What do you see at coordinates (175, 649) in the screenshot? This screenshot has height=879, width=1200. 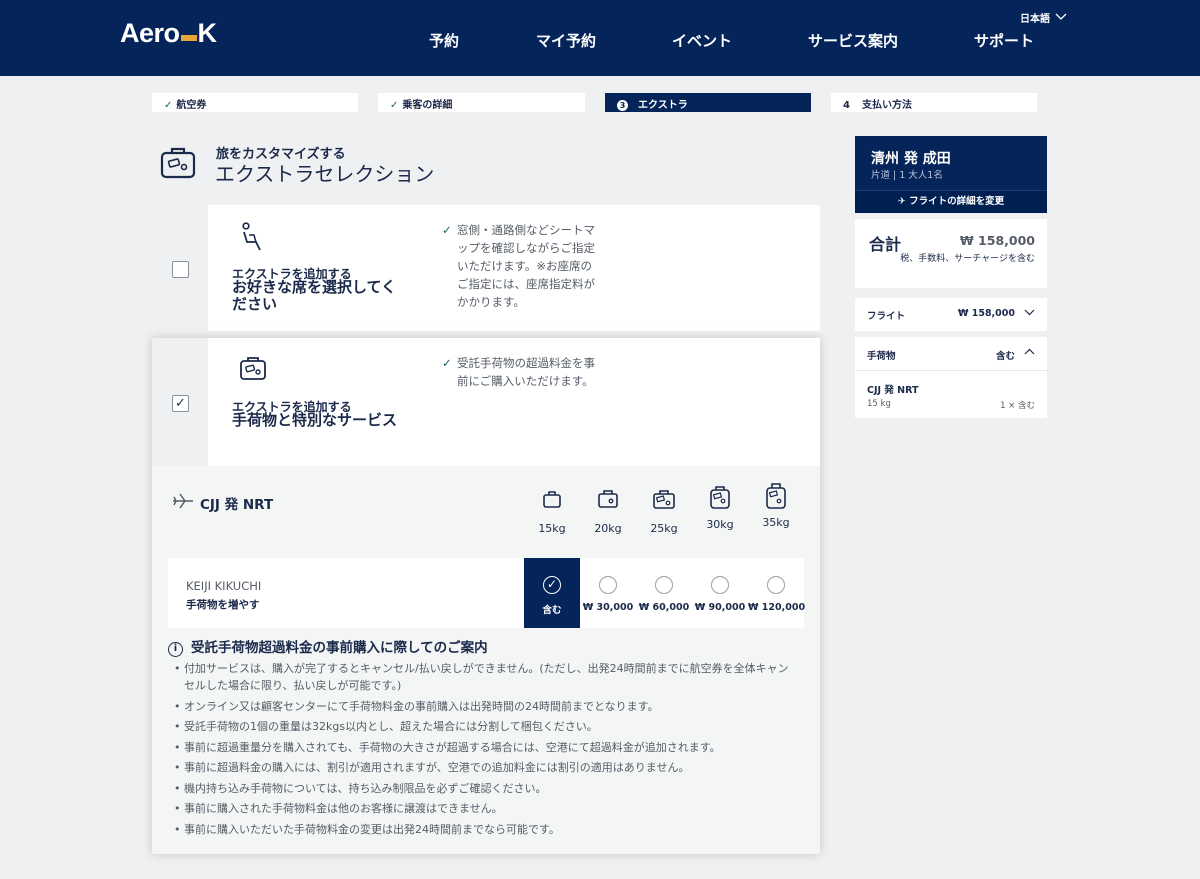 I see `info-icon: i` at bounding box center [175, 649].